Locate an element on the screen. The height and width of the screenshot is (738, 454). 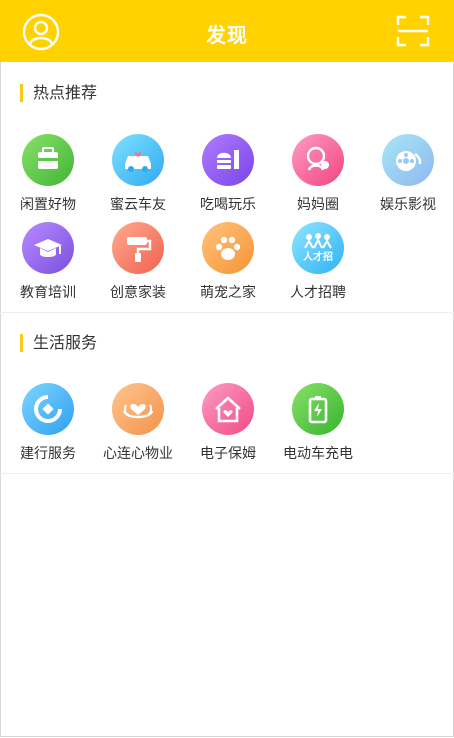
grid-item-label: 娱乐影视 is located at coordinates (408, 205).